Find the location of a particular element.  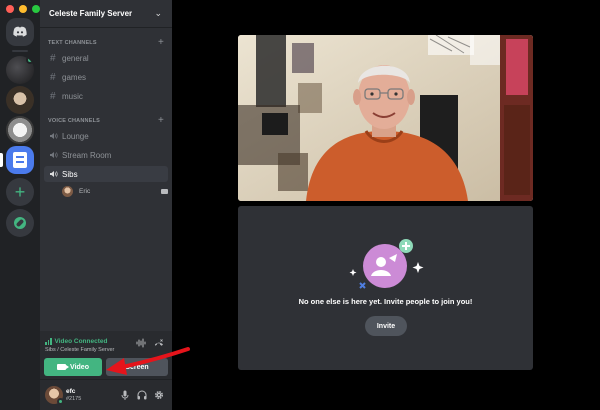

channel-label: Lounge is located at coordinates (75, 136).